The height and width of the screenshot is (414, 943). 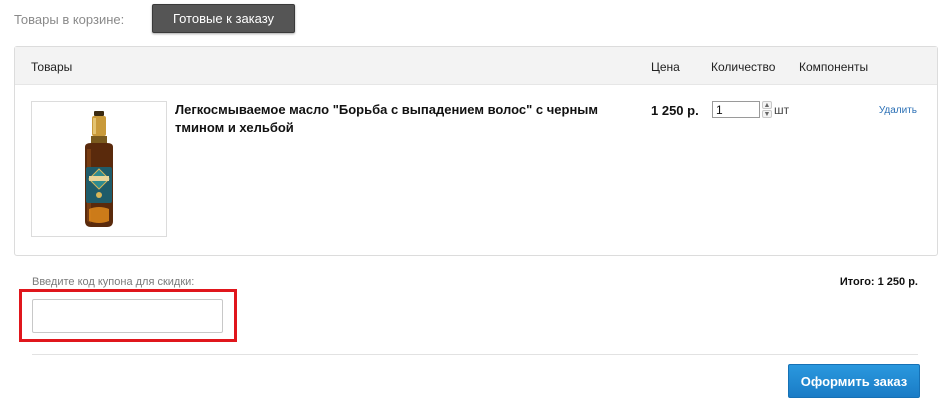 What do you see at coordinates (834, 67) in the screenshot?
I see `header-components: Компоненты` at bounding box center [834, 67].